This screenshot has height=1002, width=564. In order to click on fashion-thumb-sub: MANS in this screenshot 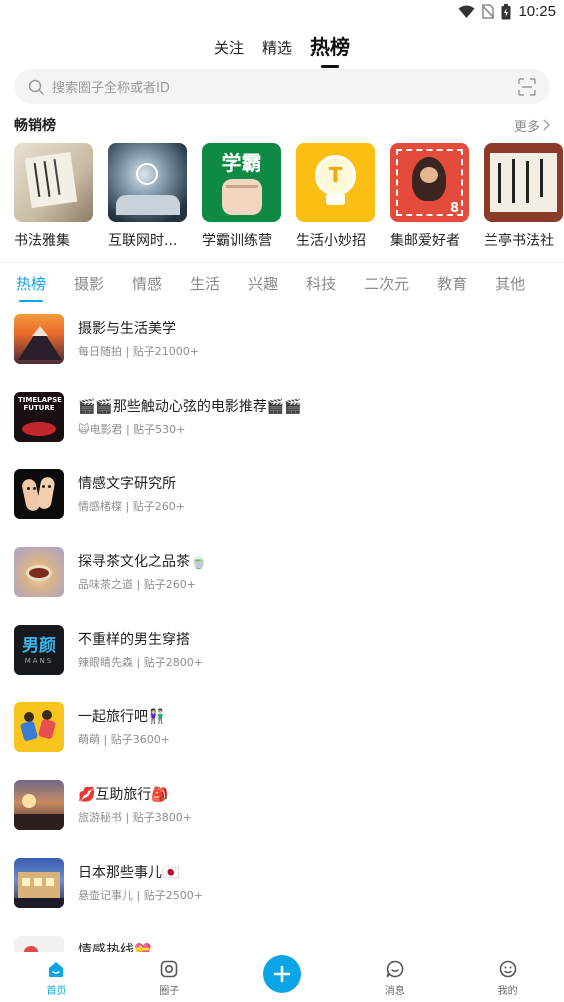, I will do `click(39, 661)`.